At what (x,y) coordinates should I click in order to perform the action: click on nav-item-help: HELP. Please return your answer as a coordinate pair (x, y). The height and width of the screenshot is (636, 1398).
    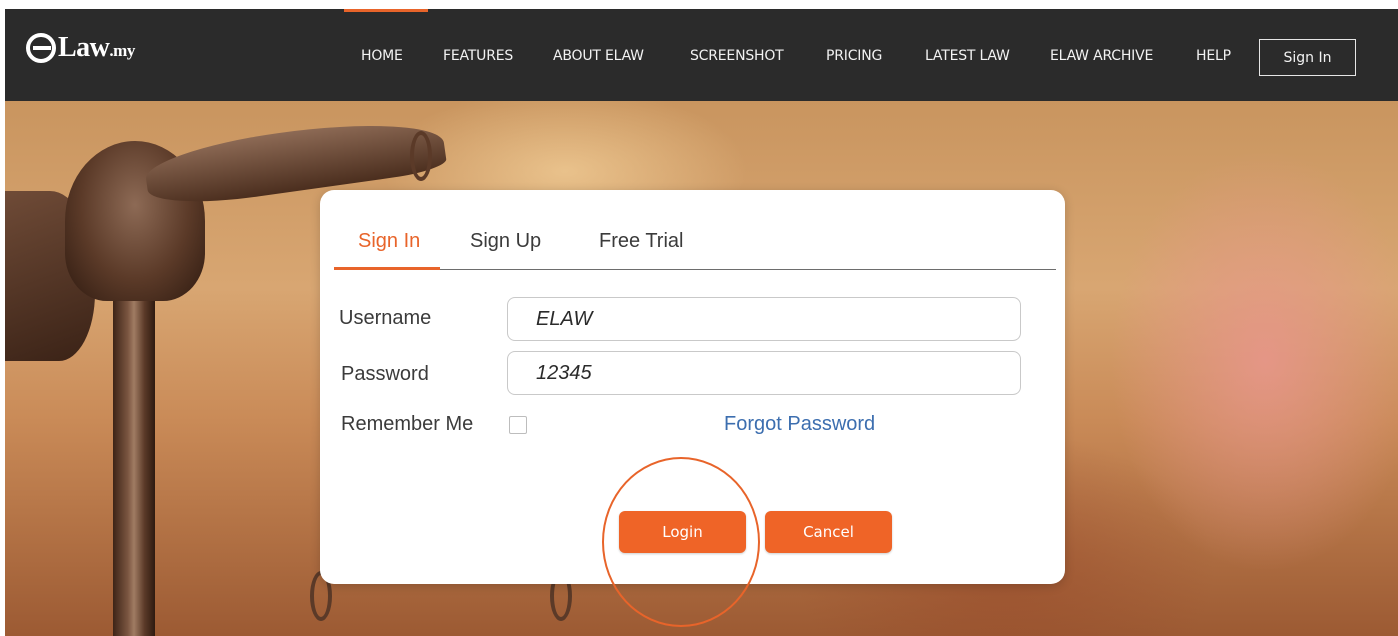
    Looking at the image, I should click on (1213, 56).